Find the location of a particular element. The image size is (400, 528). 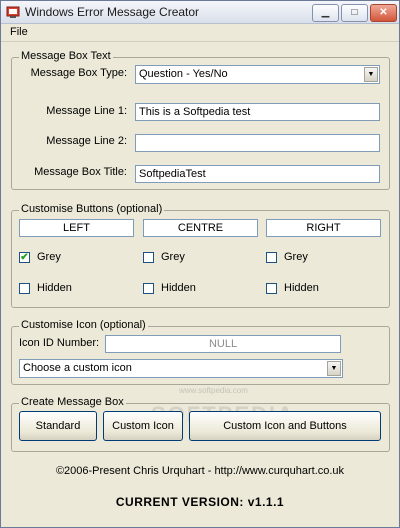

message-line-1-label: Message Line 1: is located at coordinates (86, 111).